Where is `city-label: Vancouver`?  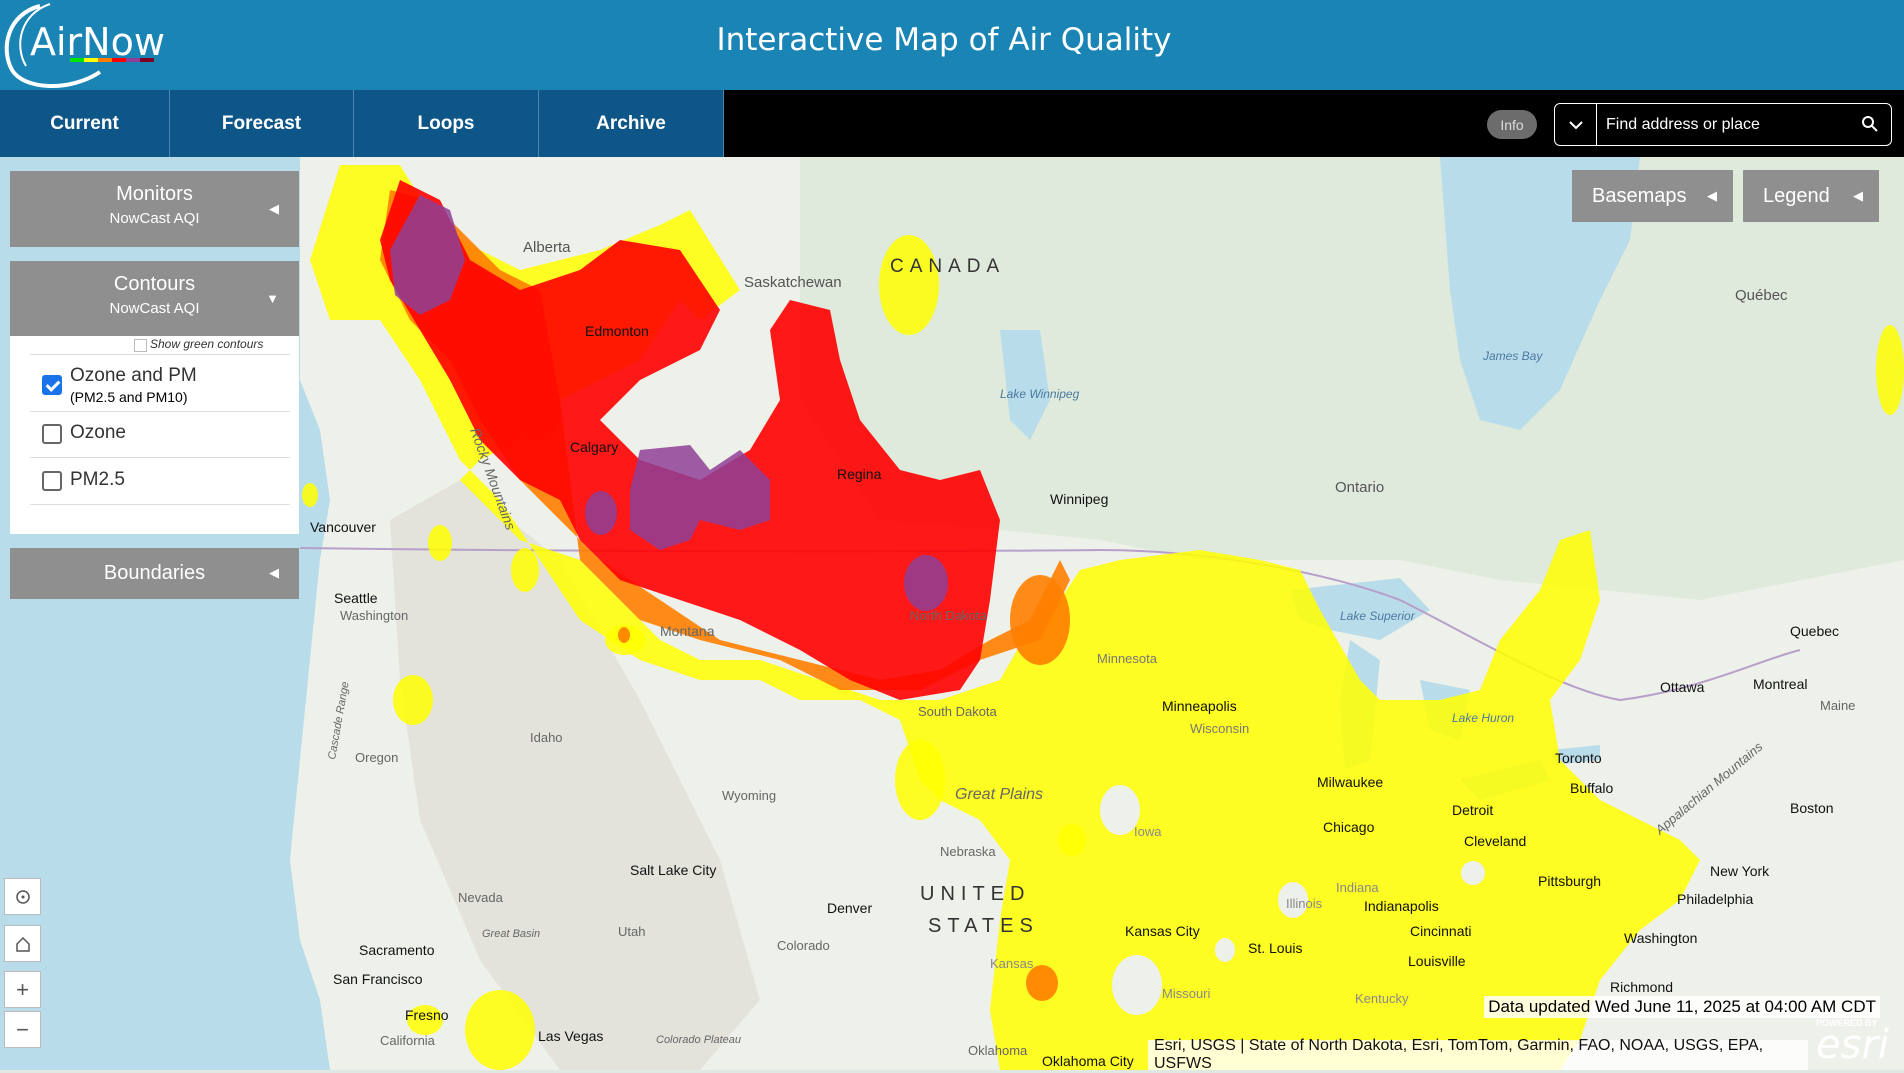 city-label: Vancouver is located at coordinates (343, 527).